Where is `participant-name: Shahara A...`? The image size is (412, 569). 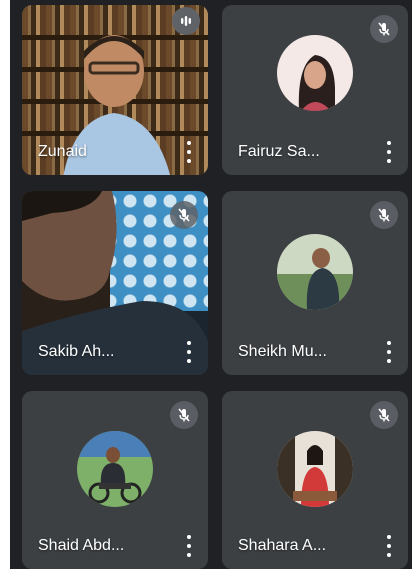 participant-name: Shahara A... is located at coordinates (282, 545).